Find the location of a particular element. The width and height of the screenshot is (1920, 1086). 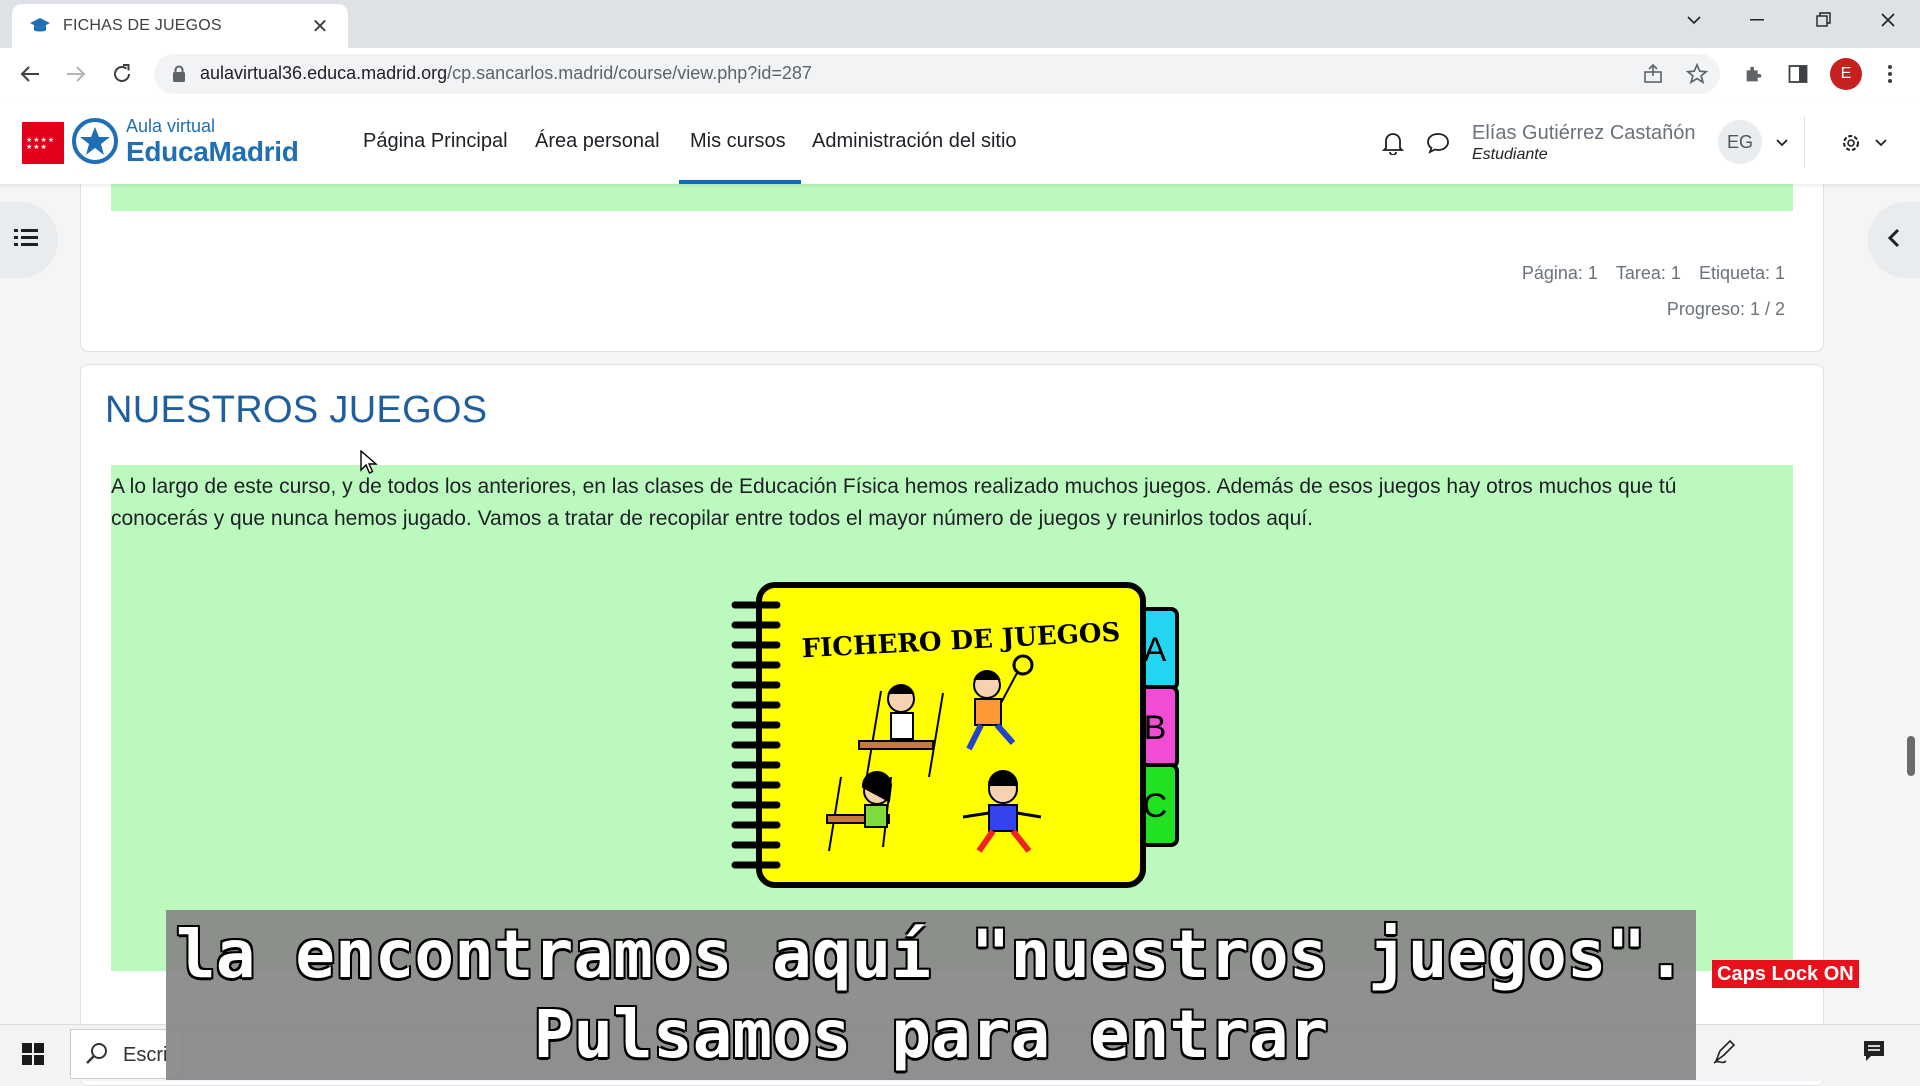

window-close-icon is located at coordinates (1888, 20).